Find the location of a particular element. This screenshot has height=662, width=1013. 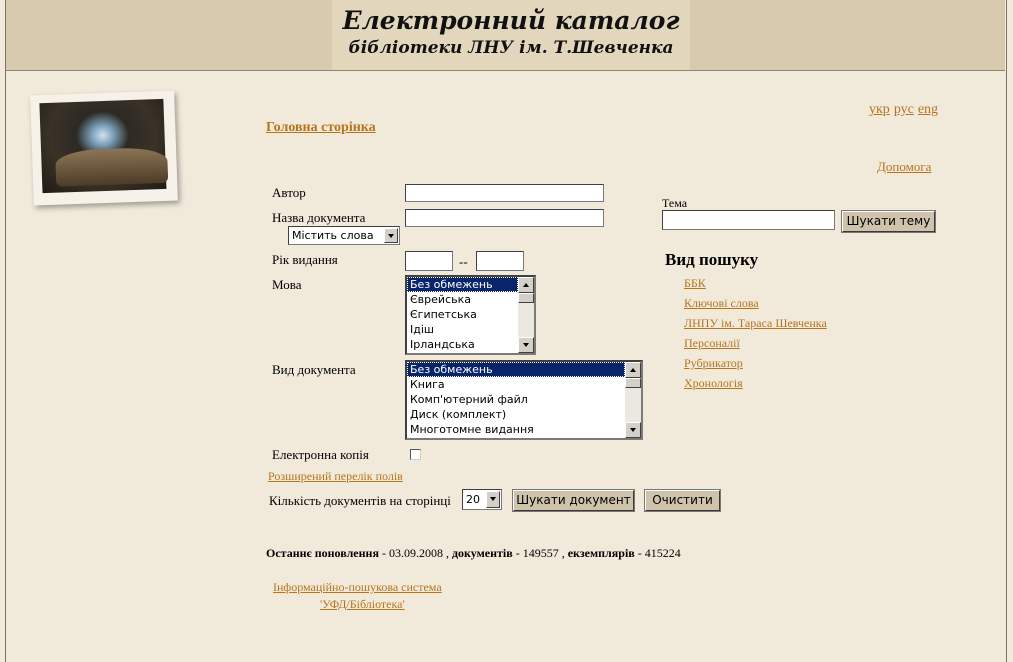

search-type-chronology-link: Хронологія is located at coordinates (713, 383).